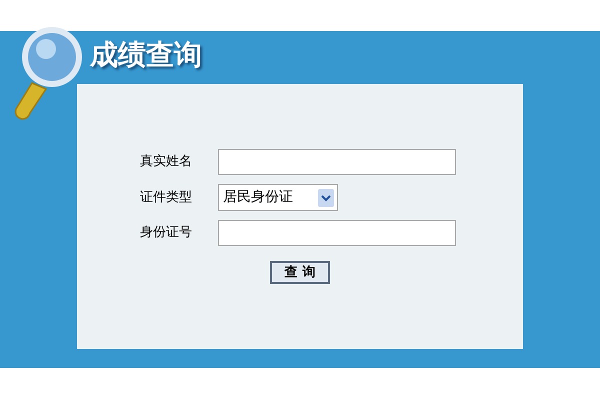 The height and width of the screenshot is (400, 600). Describe the element at coordinates (166, 197) in the screenshot. I see `field-label: 证件类型` at that location.